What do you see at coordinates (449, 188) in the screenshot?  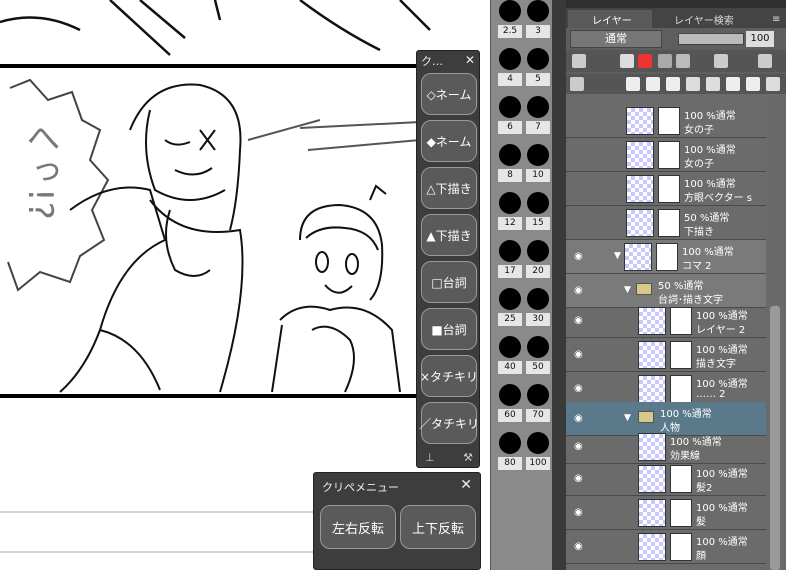 I see `quick-access-button-3: △下描き` at bounding box center [449, 188].